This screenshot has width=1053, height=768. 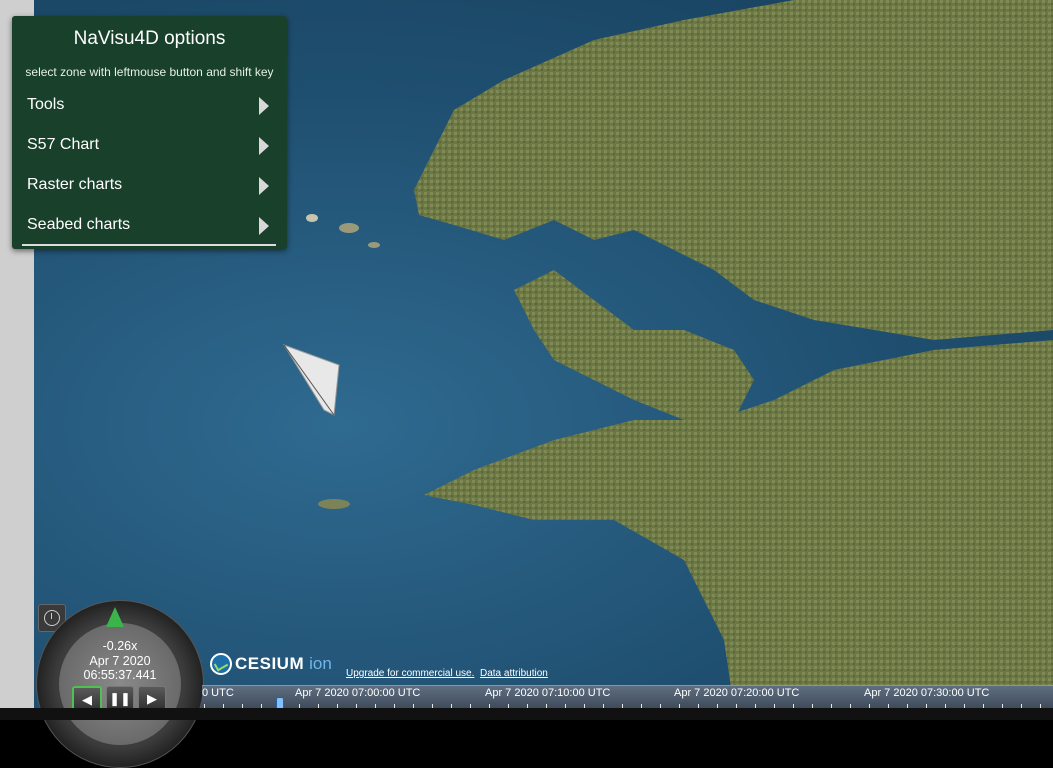 What do you see at coordinates (120, 661) in the screenshot?
I see `animation-date: Apr 7 2020` at bounding box center [120, 661].